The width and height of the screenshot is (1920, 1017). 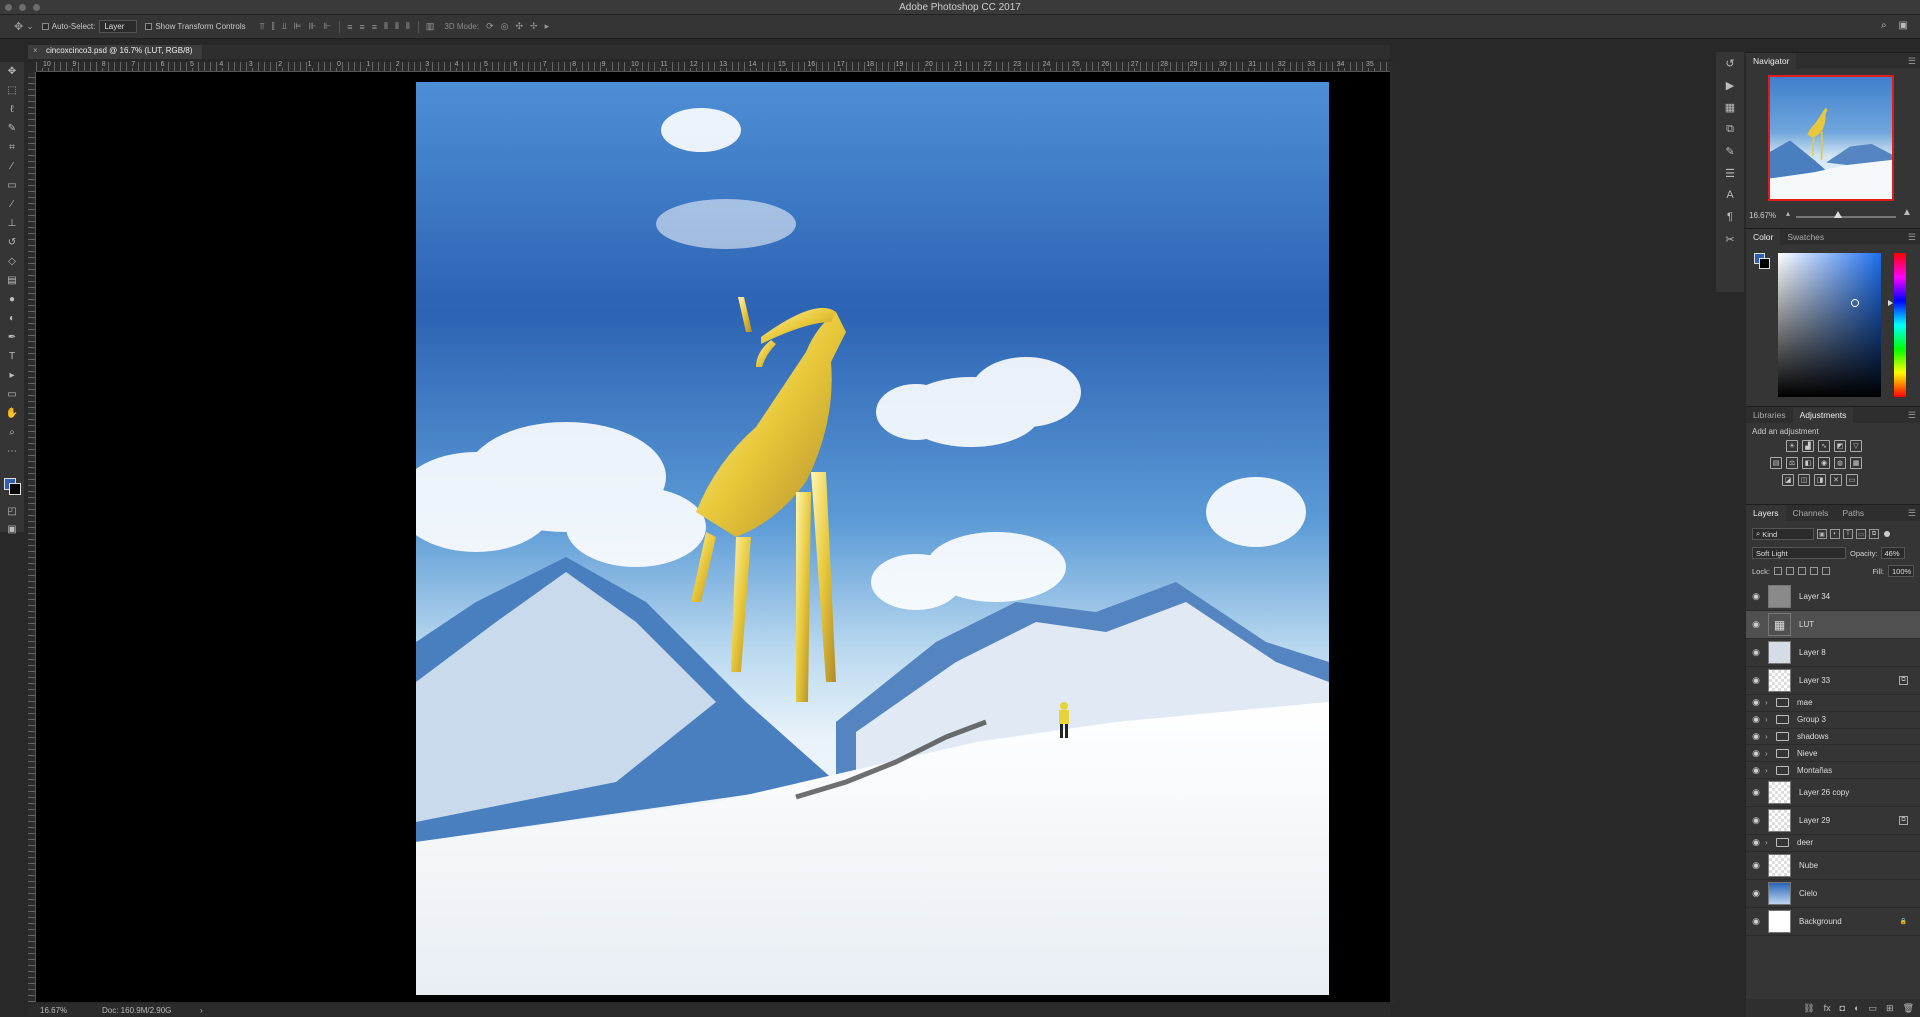 What do you see at coordinates (1788, 213) in the screenshot?
I see `zoom-out-icon: ▴` at bounding box center [1788, 213].